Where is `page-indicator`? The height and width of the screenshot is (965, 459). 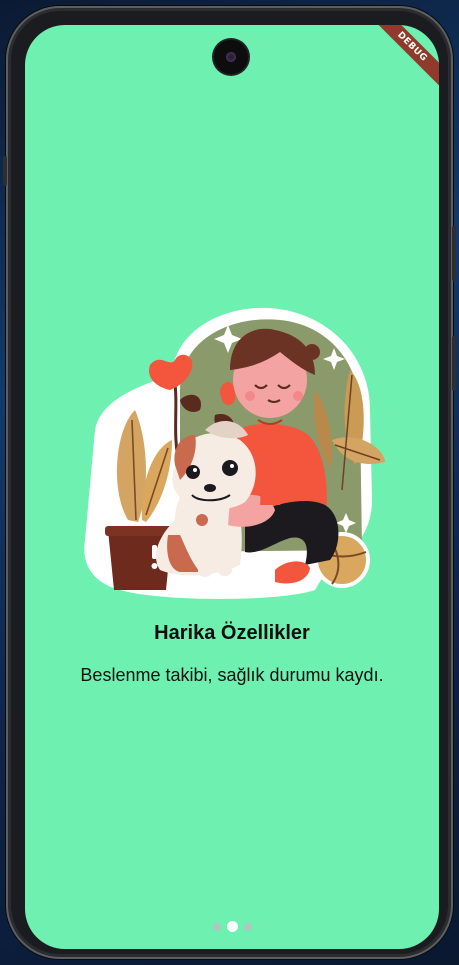 page-indicator is located at coordinates (232, 926).